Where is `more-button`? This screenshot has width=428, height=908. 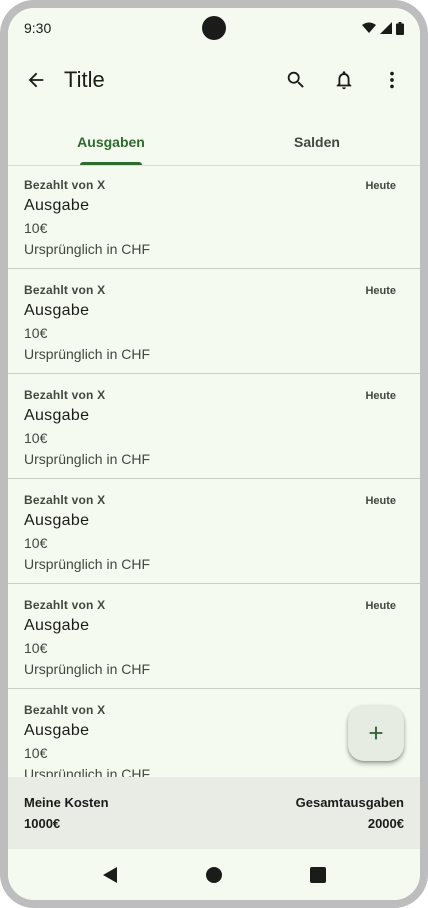
more-button is located at coordinates (392, 80).